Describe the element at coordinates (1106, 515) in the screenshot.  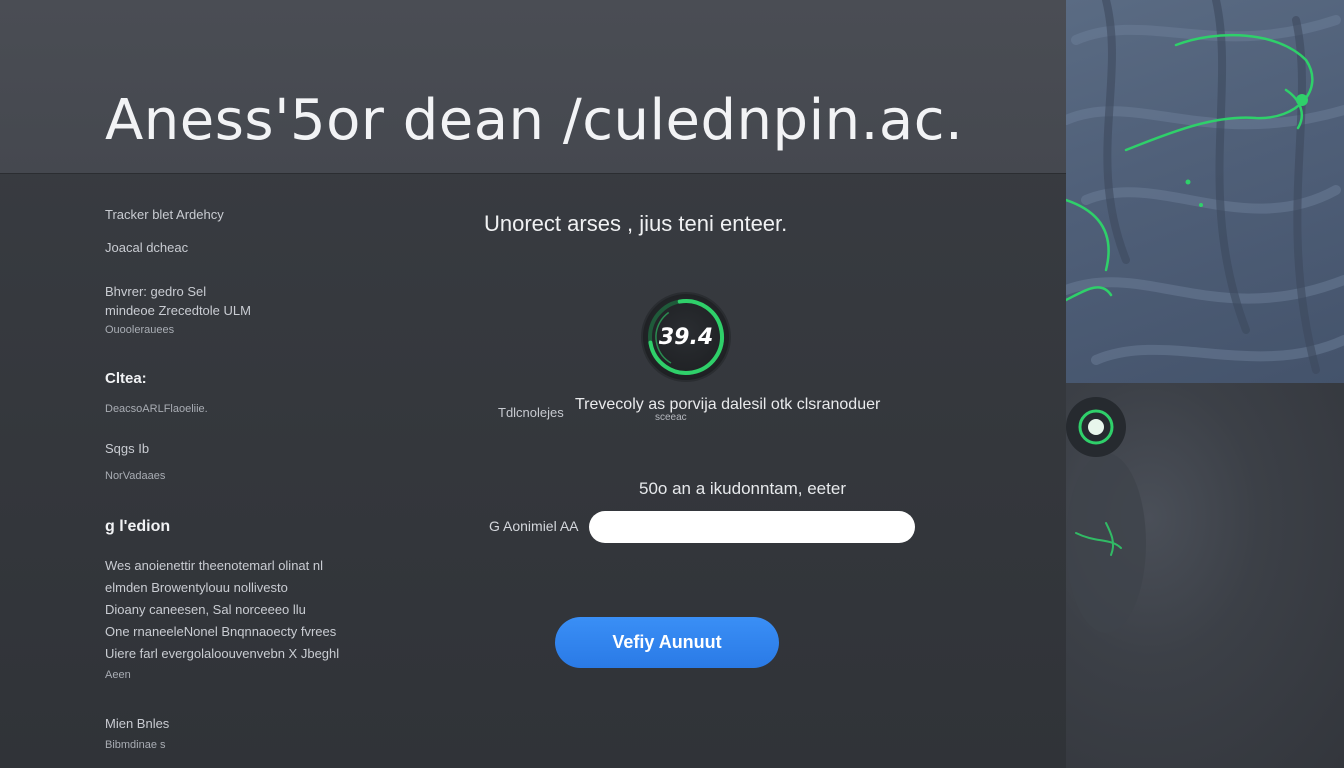
I see `abstract-orb-illustration` at that location.